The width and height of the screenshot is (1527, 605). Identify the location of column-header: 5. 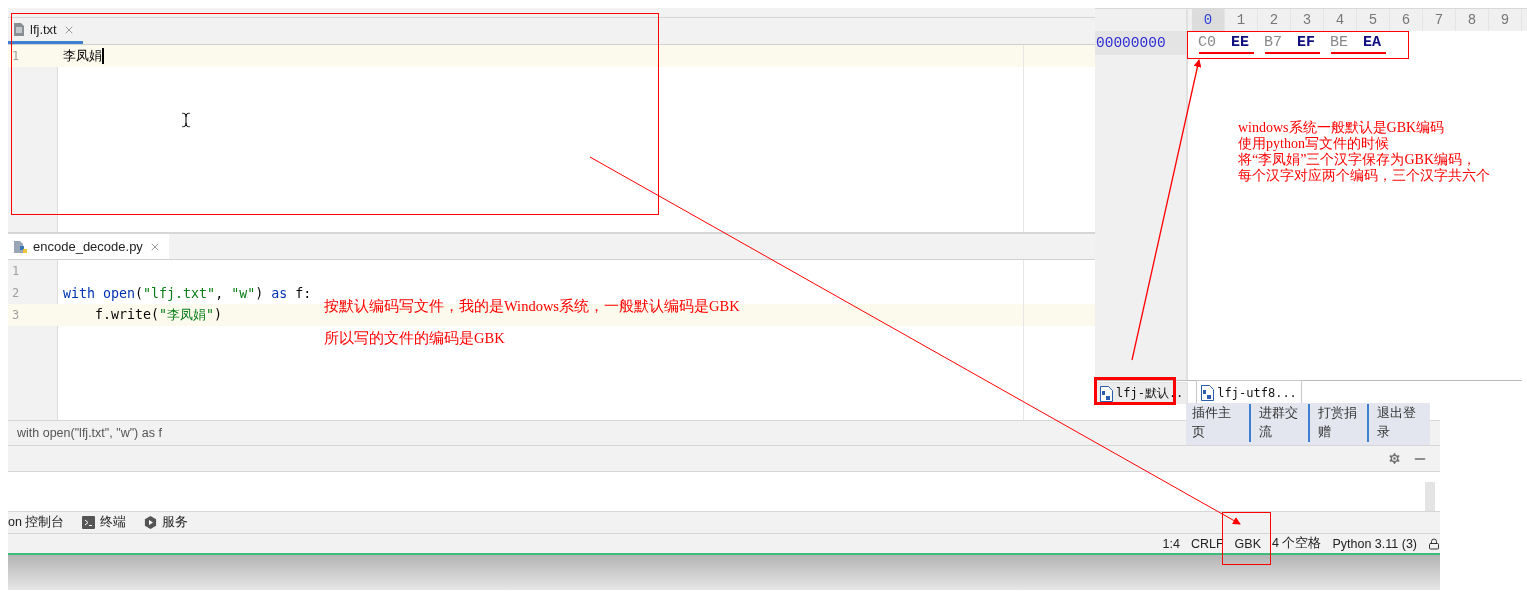
(1373, 20).